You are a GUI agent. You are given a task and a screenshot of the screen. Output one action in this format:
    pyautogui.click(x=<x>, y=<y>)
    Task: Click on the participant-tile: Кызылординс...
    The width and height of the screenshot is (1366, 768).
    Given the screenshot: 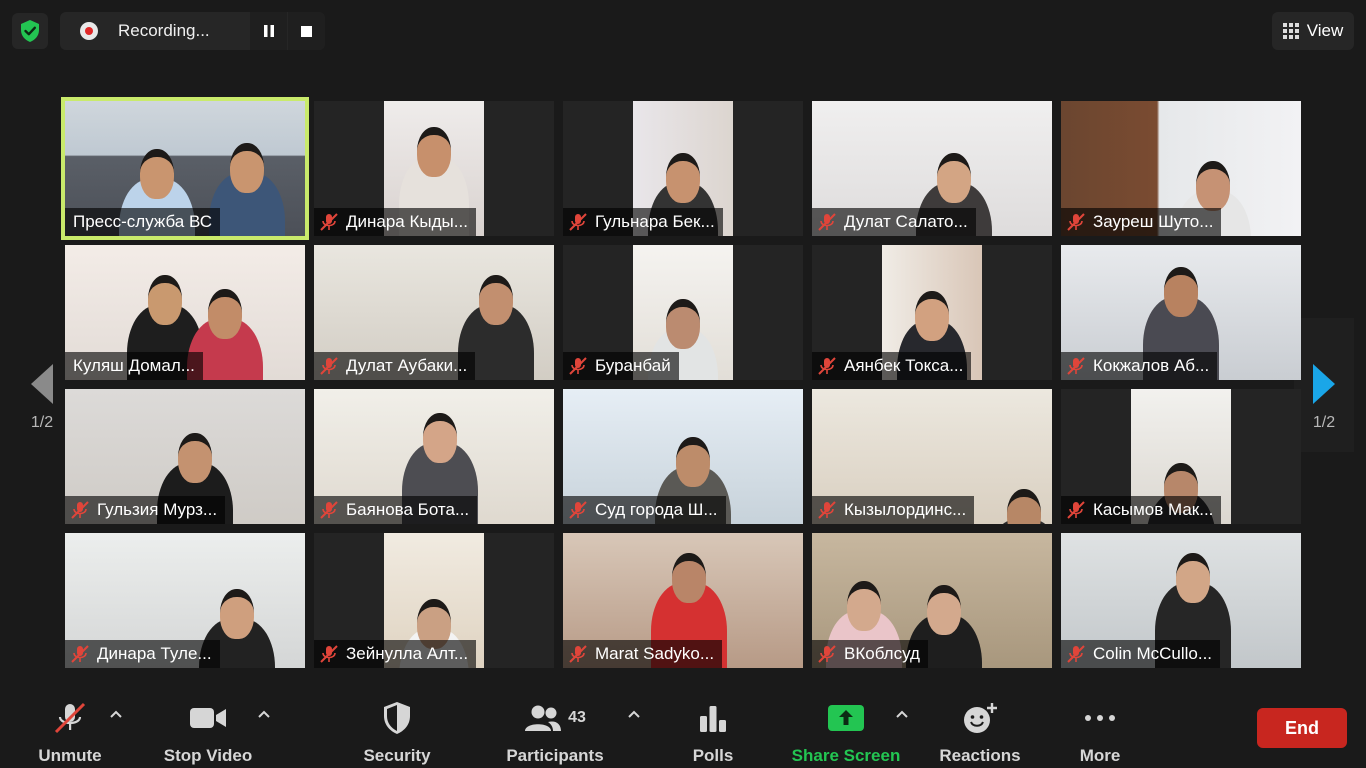 What is the action you would take?
    pyautogui.click(x=932, y=456)
    